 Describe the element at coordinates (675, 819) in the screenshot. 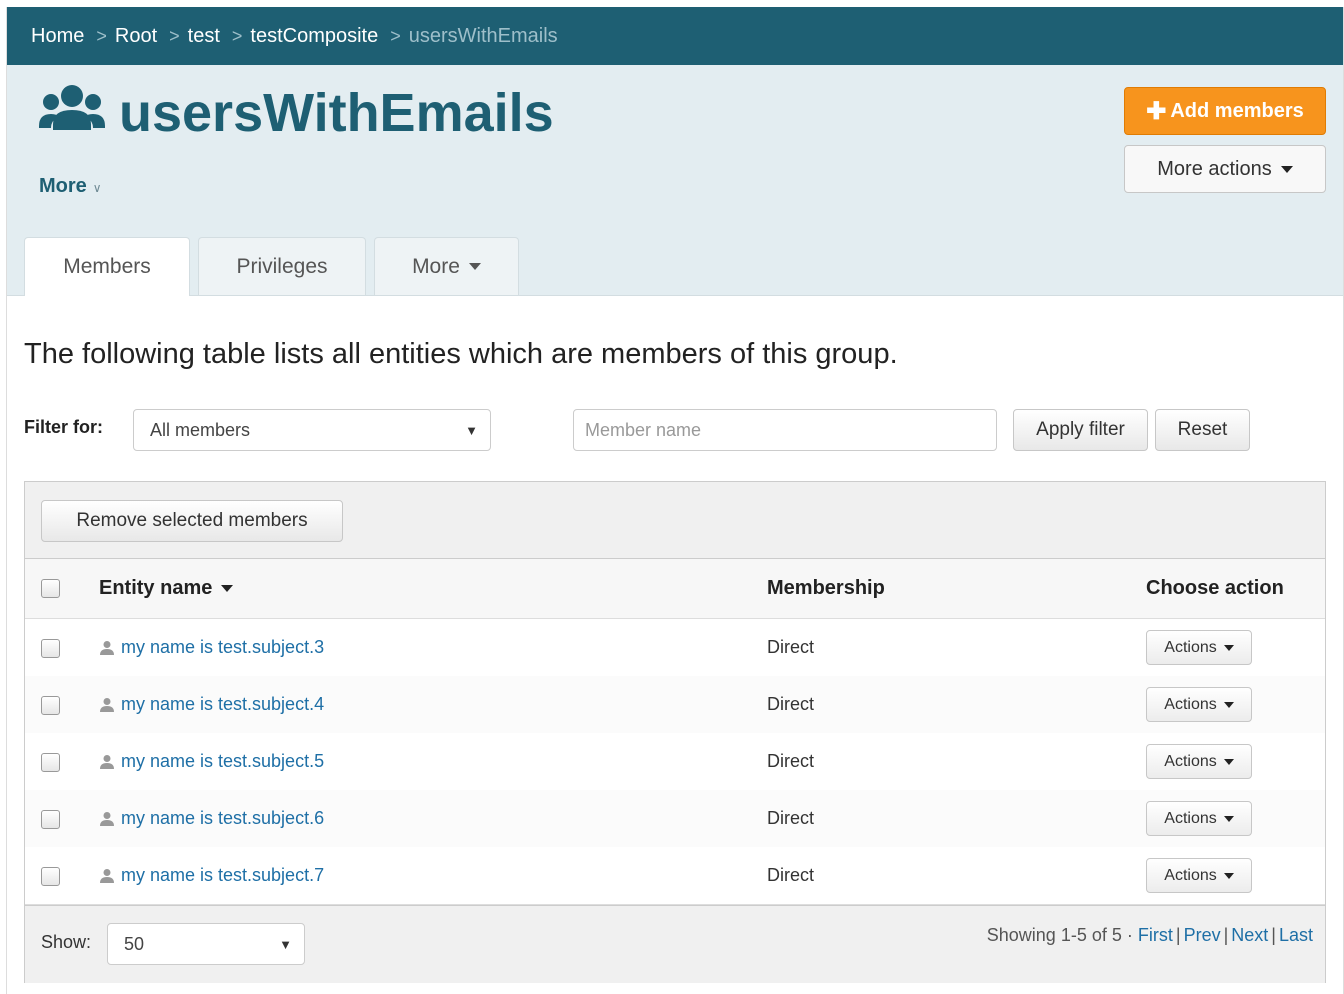

I see `table-row: my name is test.subject.6 Direct Actions` at that location.